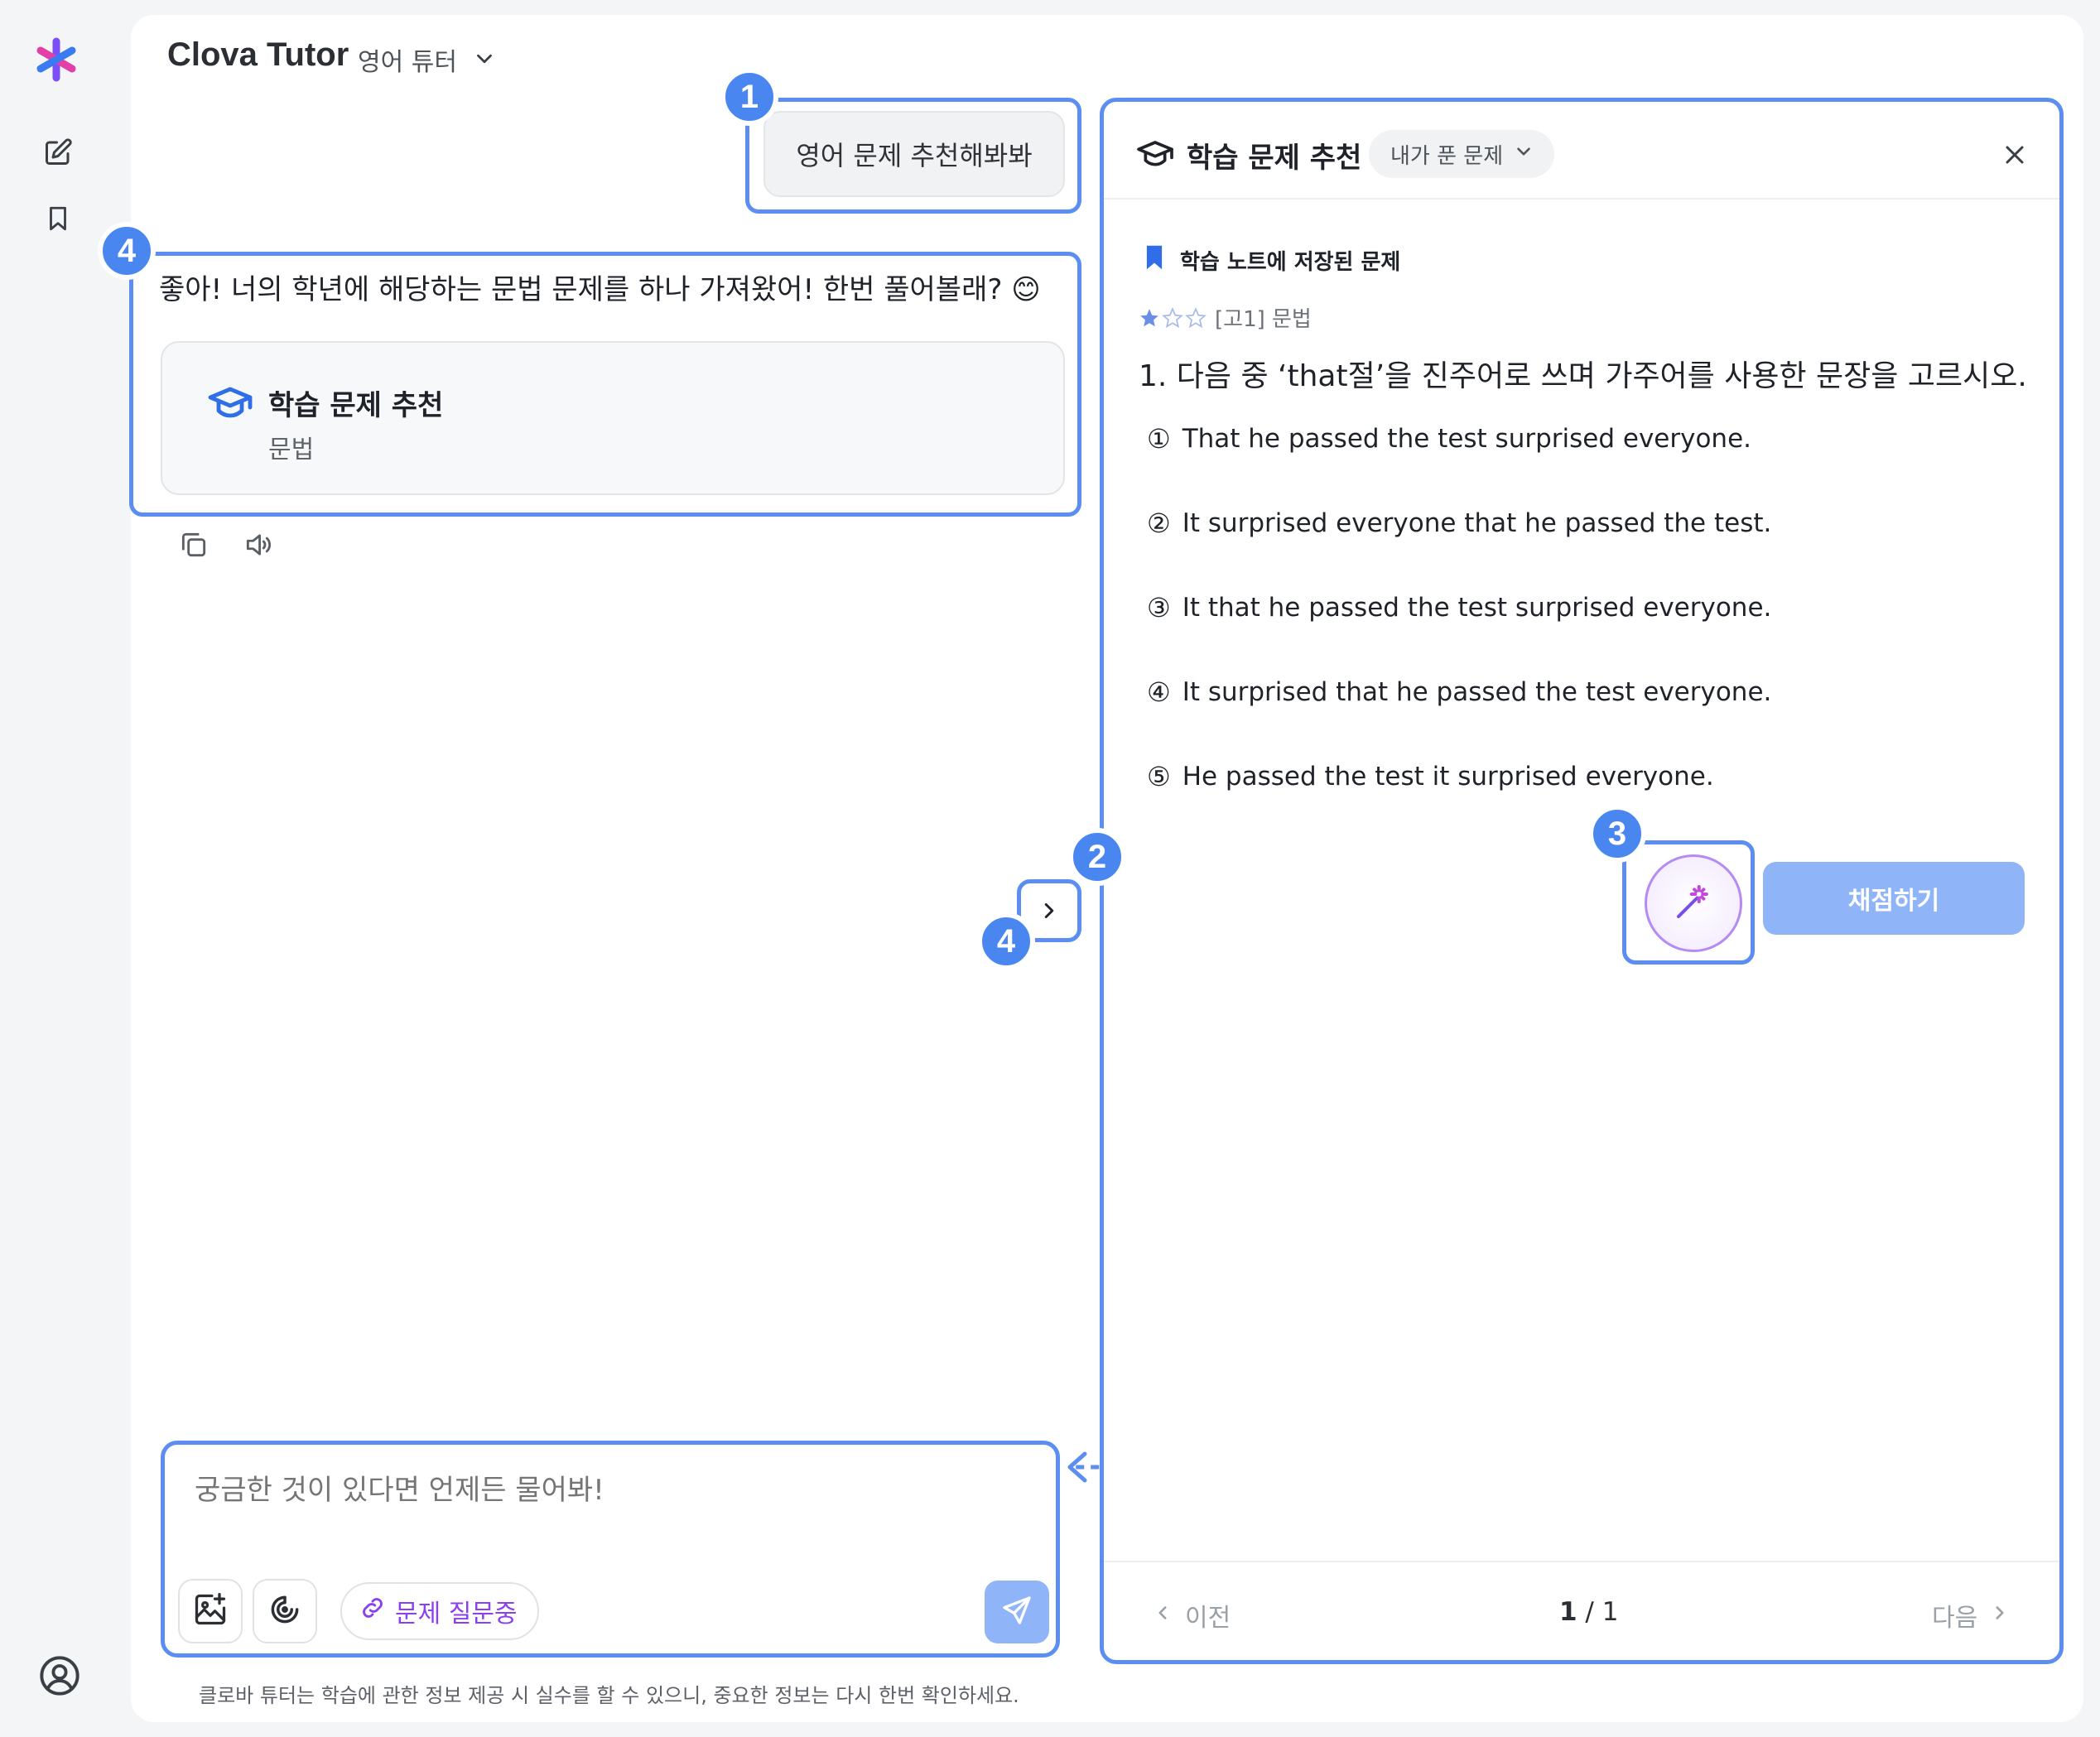 This screenshot has width=2100, height=1737. What do you see at coordinates (749, 97) in the screenshot?
I see `annotation-badge-1: 1` at bounding box center [749, 97].